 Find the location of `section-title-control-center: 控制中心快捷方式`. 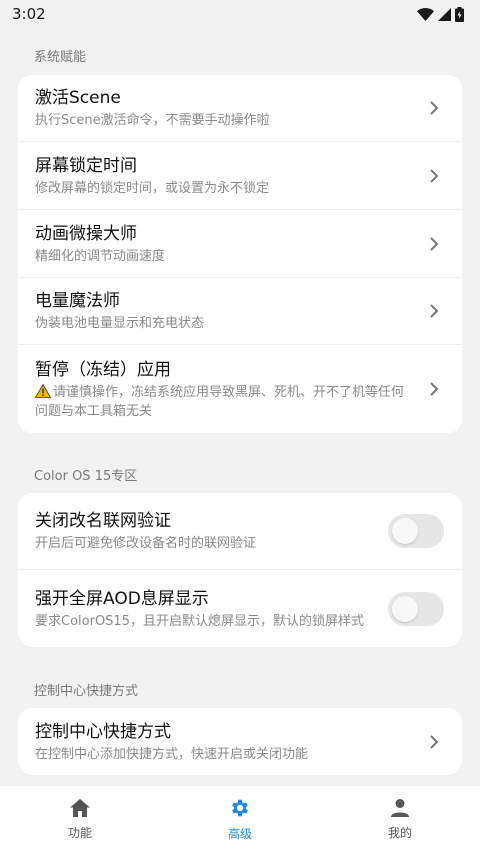

section-title-control-center: 控制中心快捷方式 is located at coordinates (86, 691).